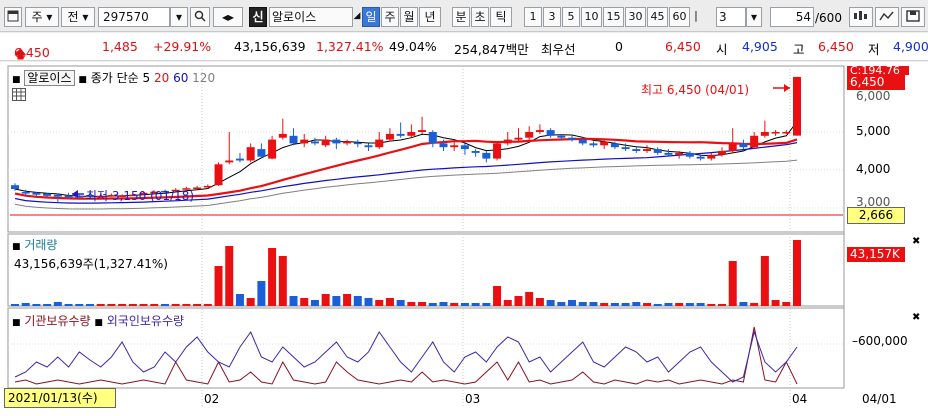  I want to click on prev-select: 전 ▾, so click(78, 17).